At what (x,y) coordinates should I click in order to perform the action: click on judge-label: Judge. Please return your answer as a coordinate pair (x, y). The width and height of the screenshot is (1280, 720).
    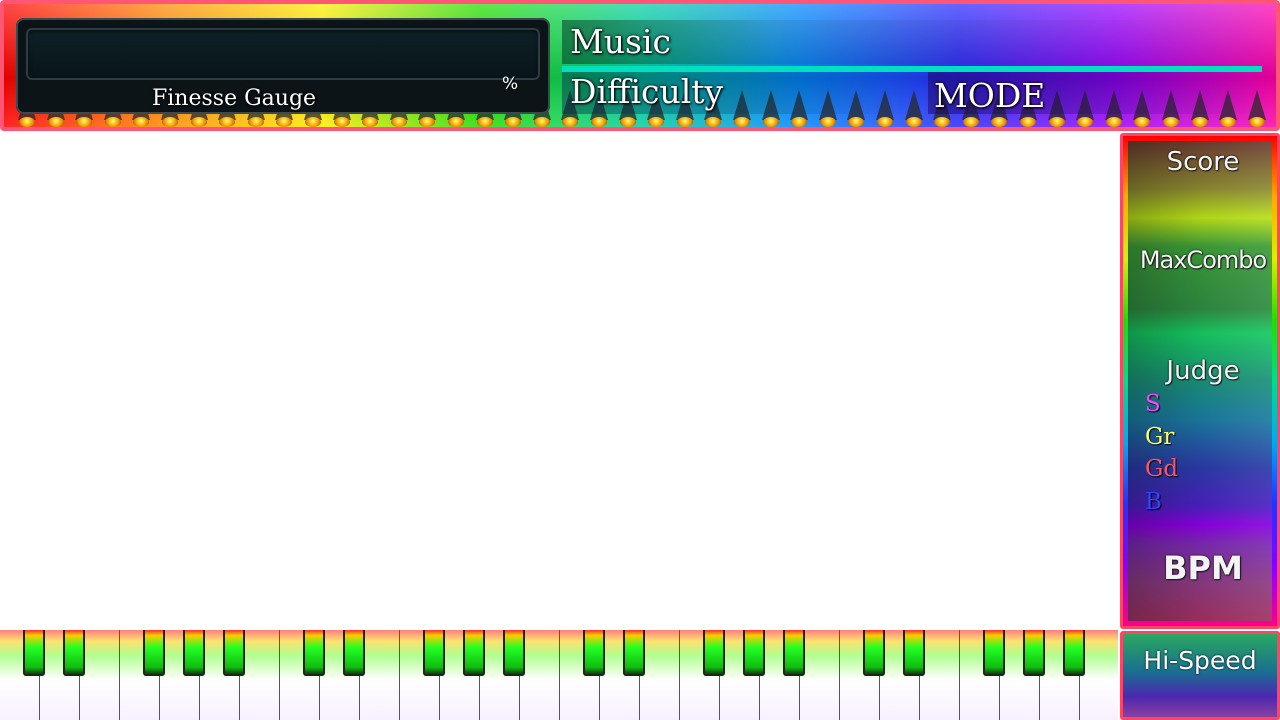
    Looking at the image, I should click on (1203, 371).